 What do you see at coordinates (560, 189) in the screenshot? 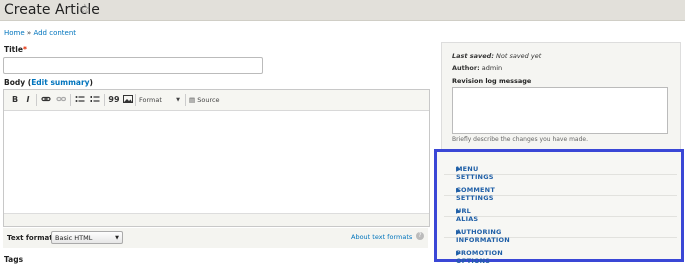
I see `comment-settings-toggle: ▶ COMMENT SETTINGS` at bounding box center [560, 189].